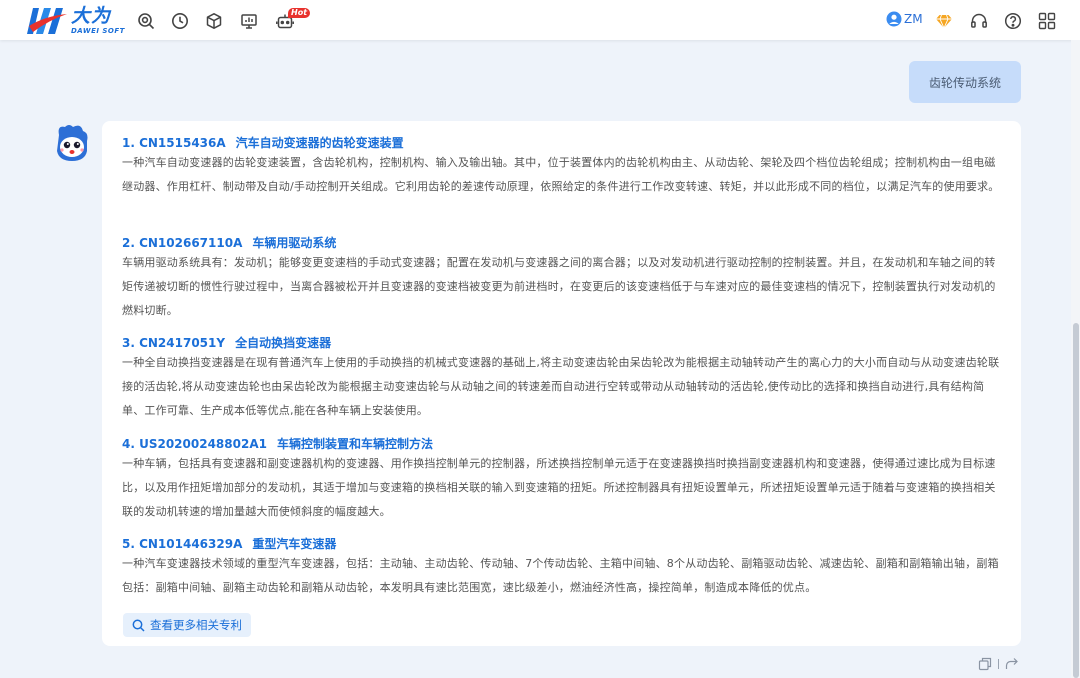  What do you see at coordinates (146, 21) in the screenshot?
I see `search-analysis-icon` at bounding box center [146, 21].